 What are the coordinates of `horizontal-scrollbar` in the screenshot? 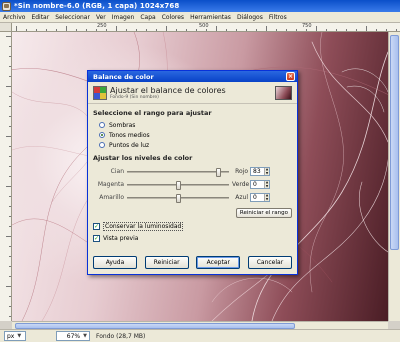 It's located at (200, 325).